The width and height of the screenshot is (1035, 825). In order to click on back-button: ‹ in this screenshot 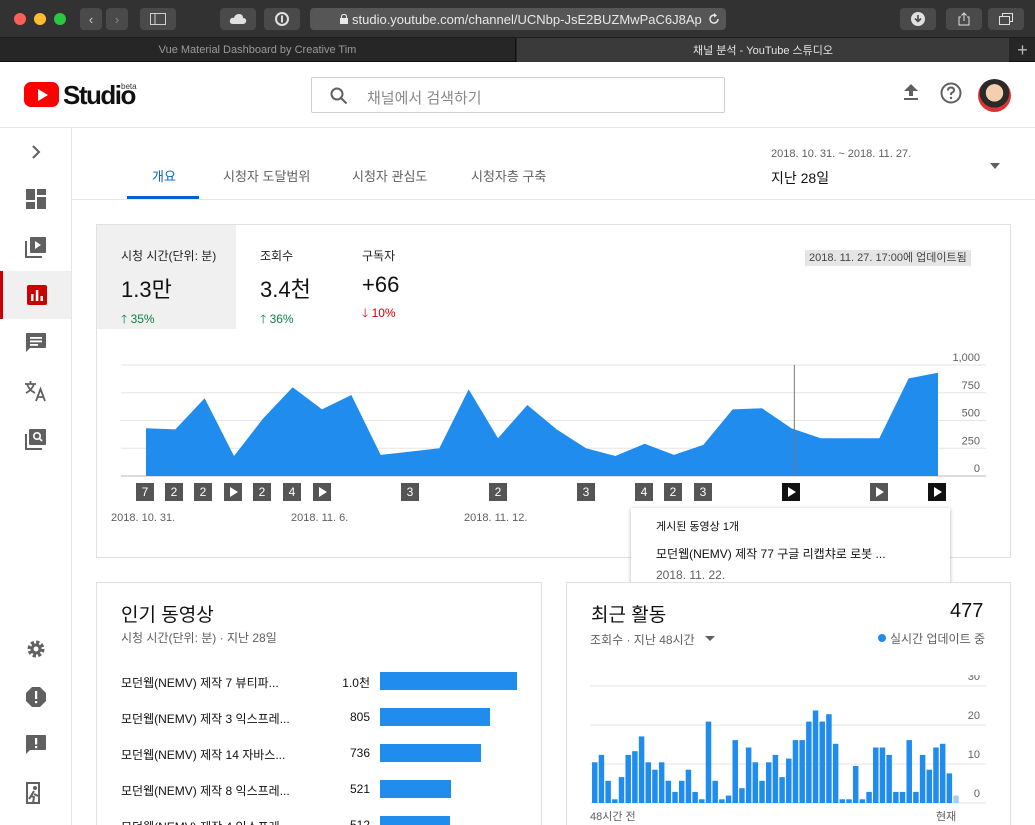, I will do `click(91, 19)`.